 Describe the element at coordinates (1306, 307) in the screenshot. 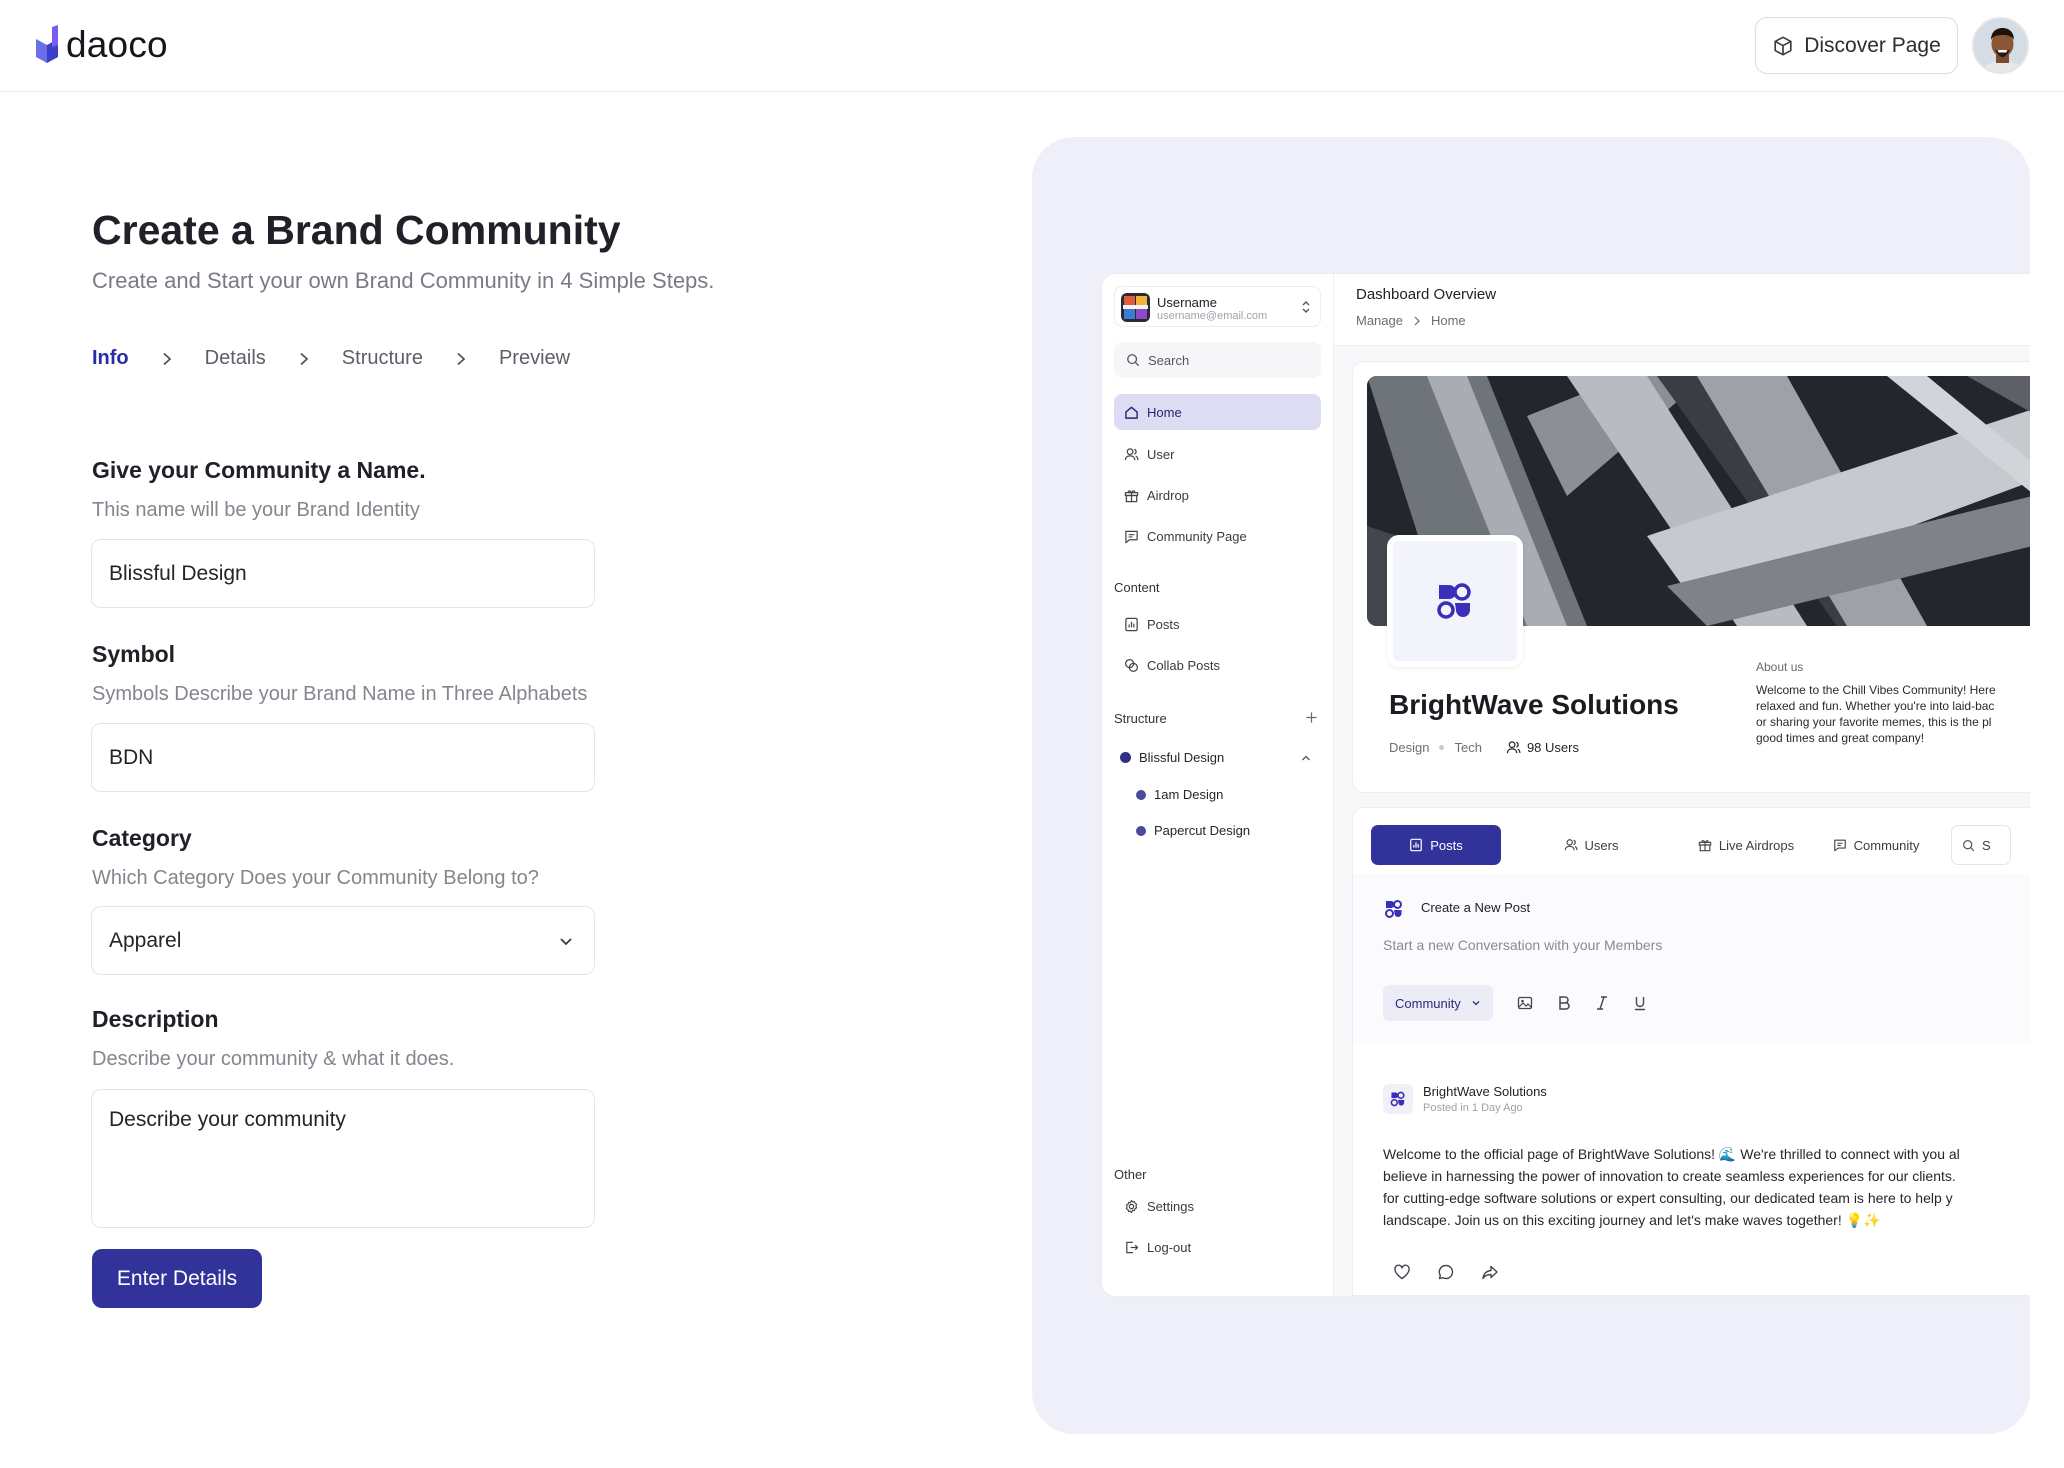

I see `chevron-up-down-icon` at that location.